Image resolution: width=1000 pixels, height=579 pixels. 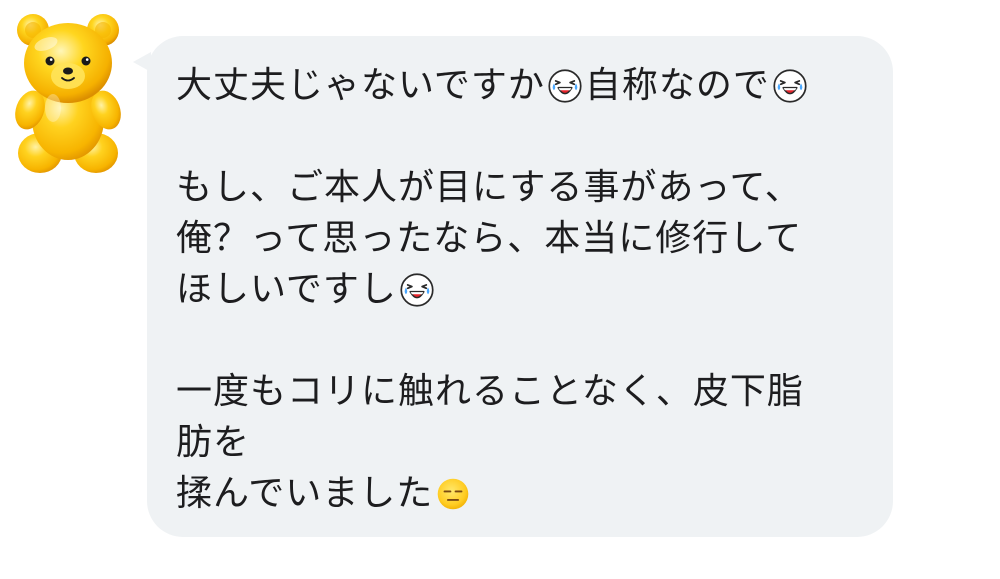 I want to click on yellow-gummy-bear-icon, so click(x=68, y=93).